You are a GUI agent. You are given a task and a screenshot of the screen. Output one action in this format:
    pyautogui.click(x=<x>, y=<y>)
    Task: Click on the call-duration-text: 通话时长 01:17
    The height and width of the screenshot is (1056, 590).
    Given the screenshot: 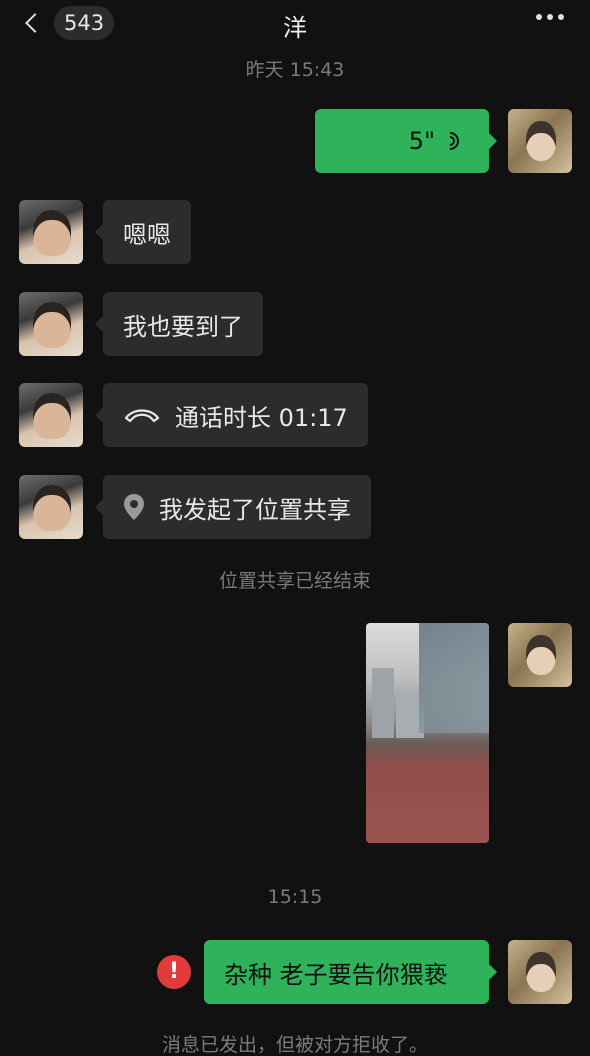 What is the action you would take?
    pyautogui.click(x=261, y=417)
    